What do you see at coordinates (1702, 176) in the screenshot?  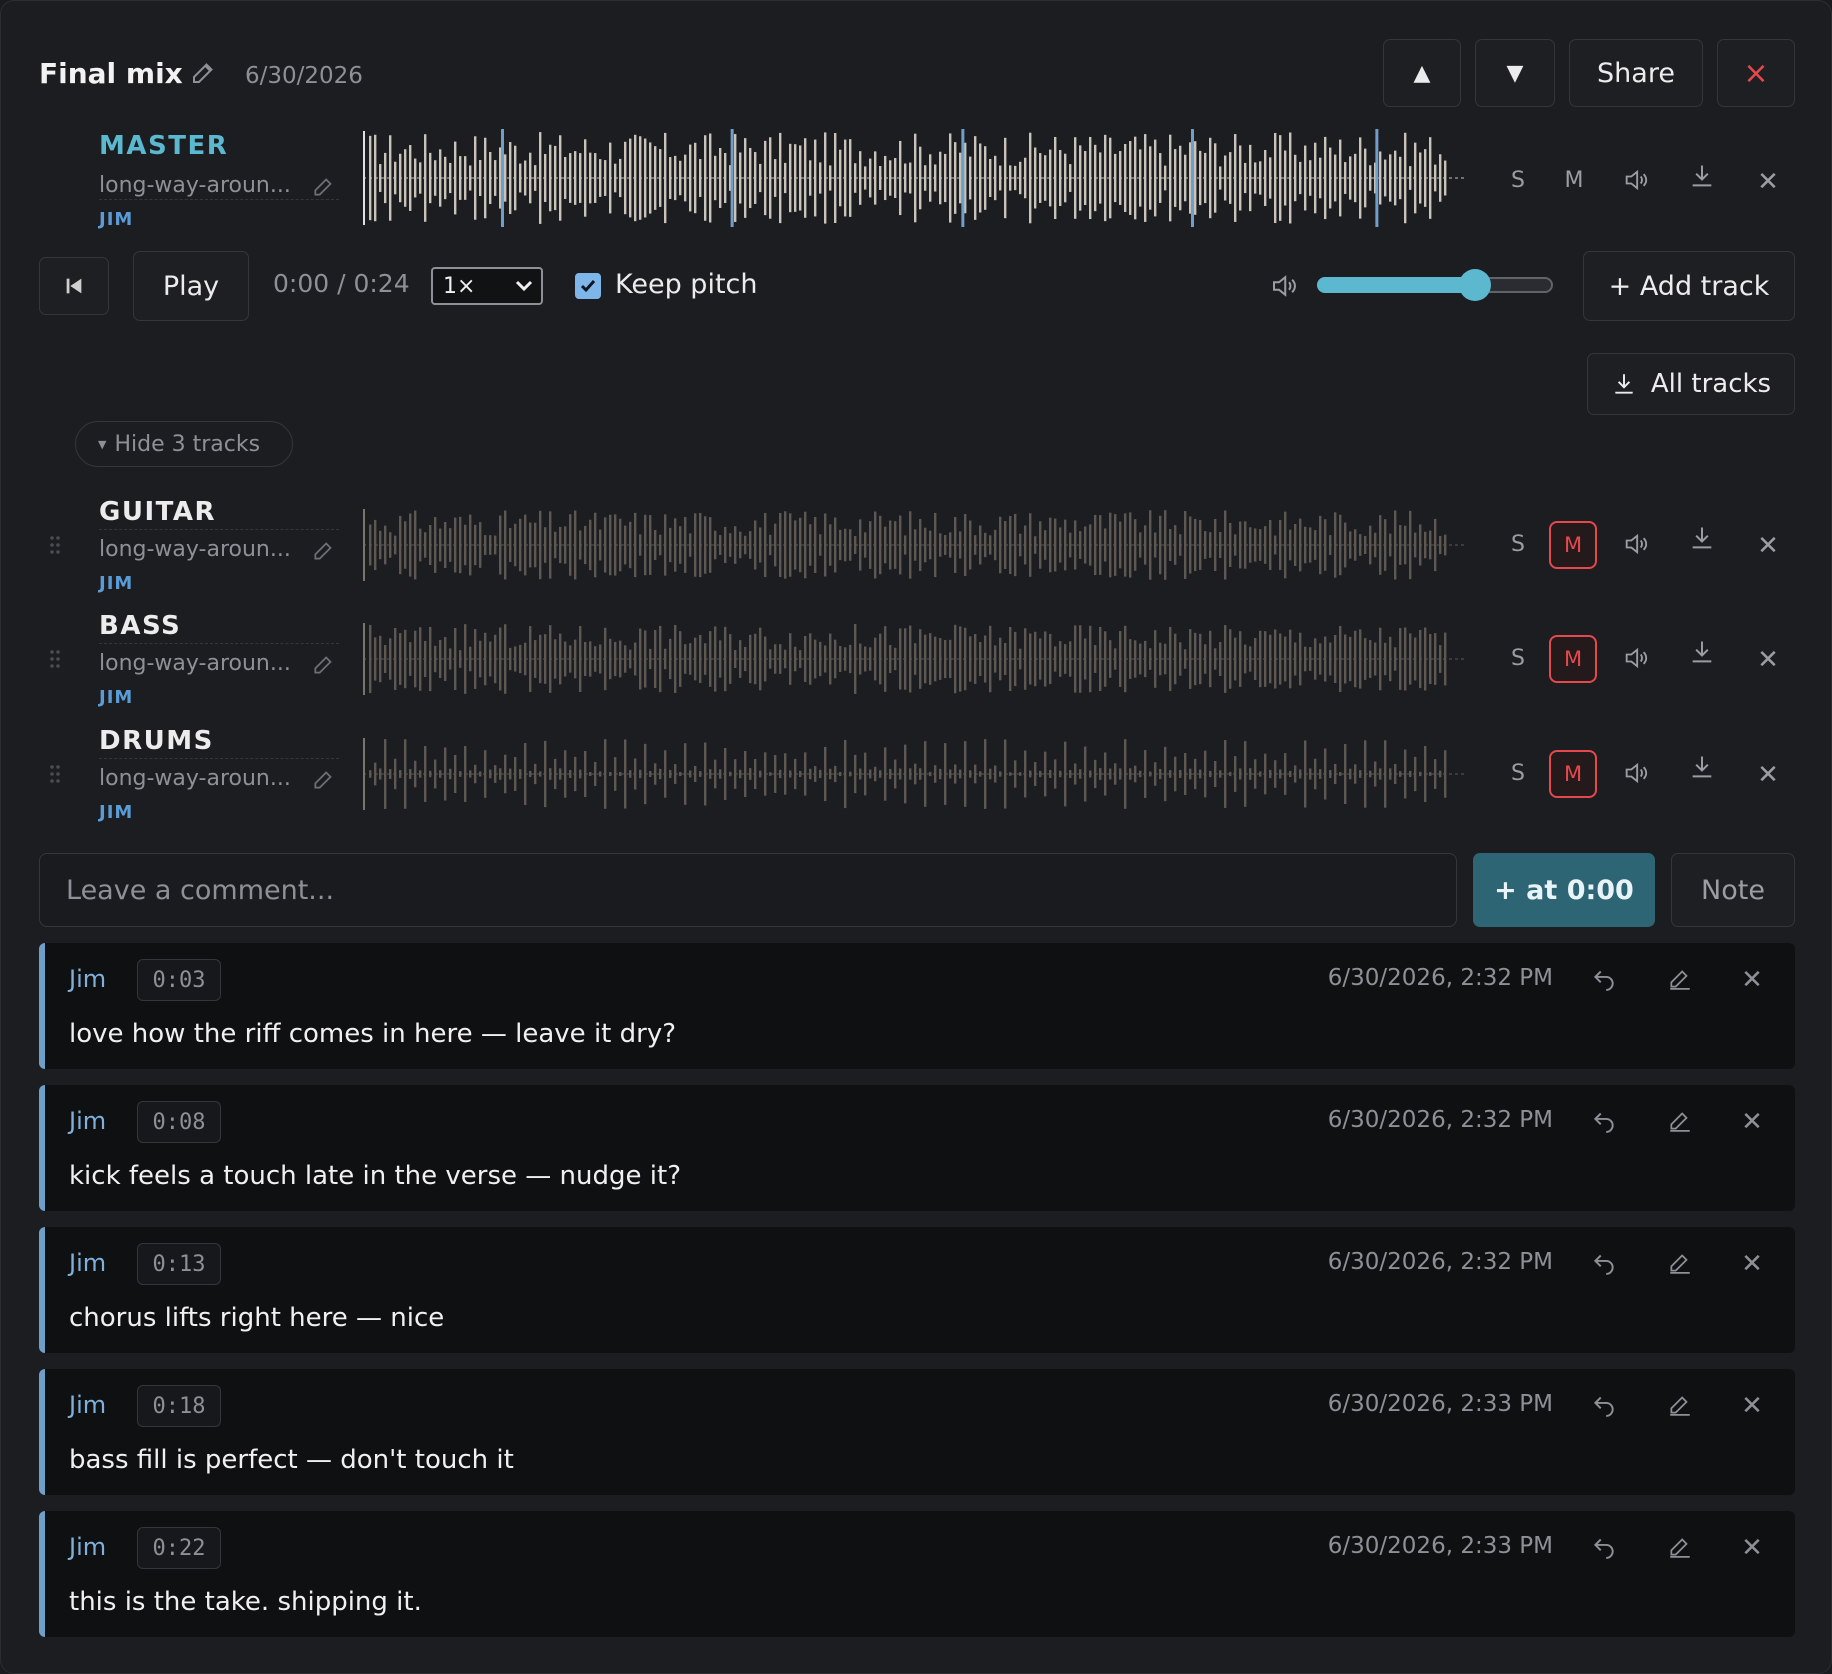 I see `master-download-icon` at bounding box center [1702, 176].